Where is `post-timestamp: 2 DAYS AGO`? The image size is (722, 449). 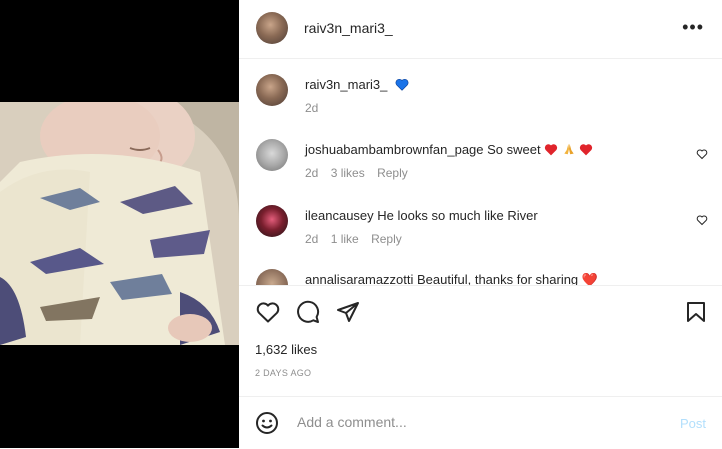 post-timestamp: 2 DAYS AGO is located at coordinates (283, 373).